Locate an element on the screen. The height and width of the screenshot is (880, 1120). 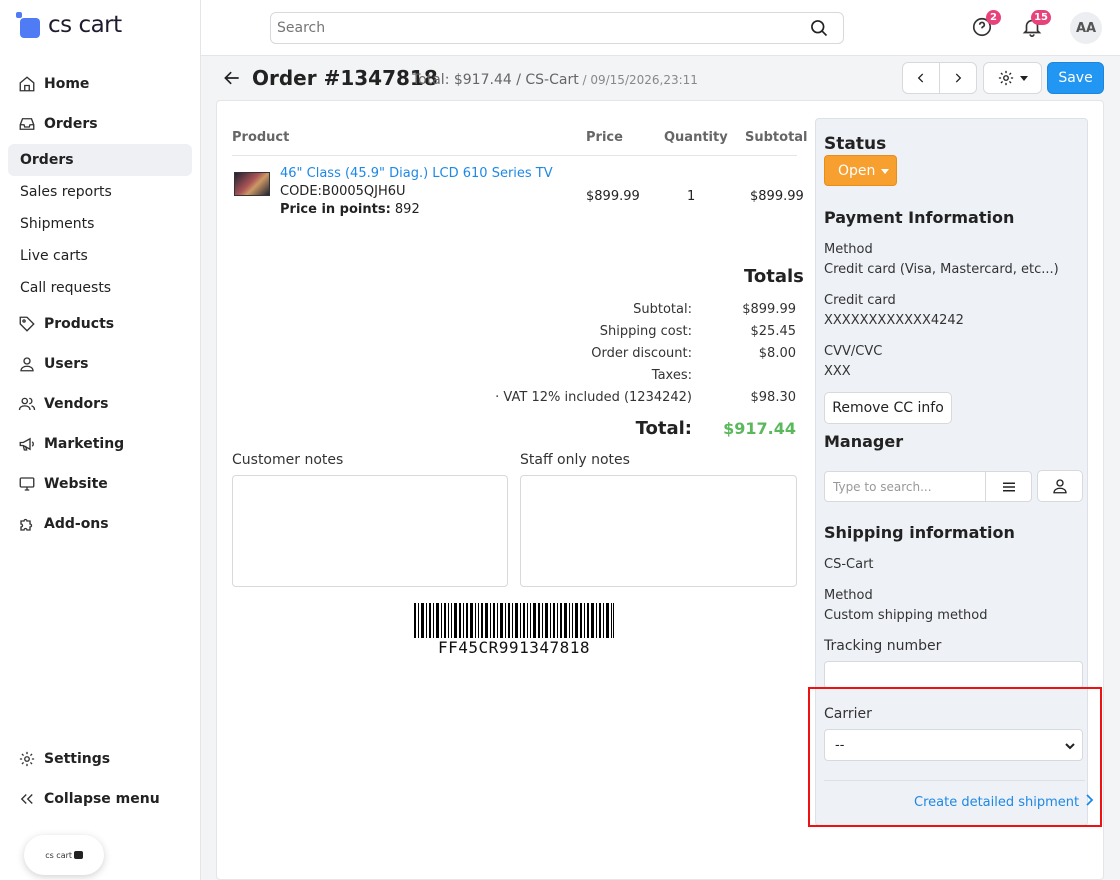
customer-notes-field is located at coordinates (370, 531).